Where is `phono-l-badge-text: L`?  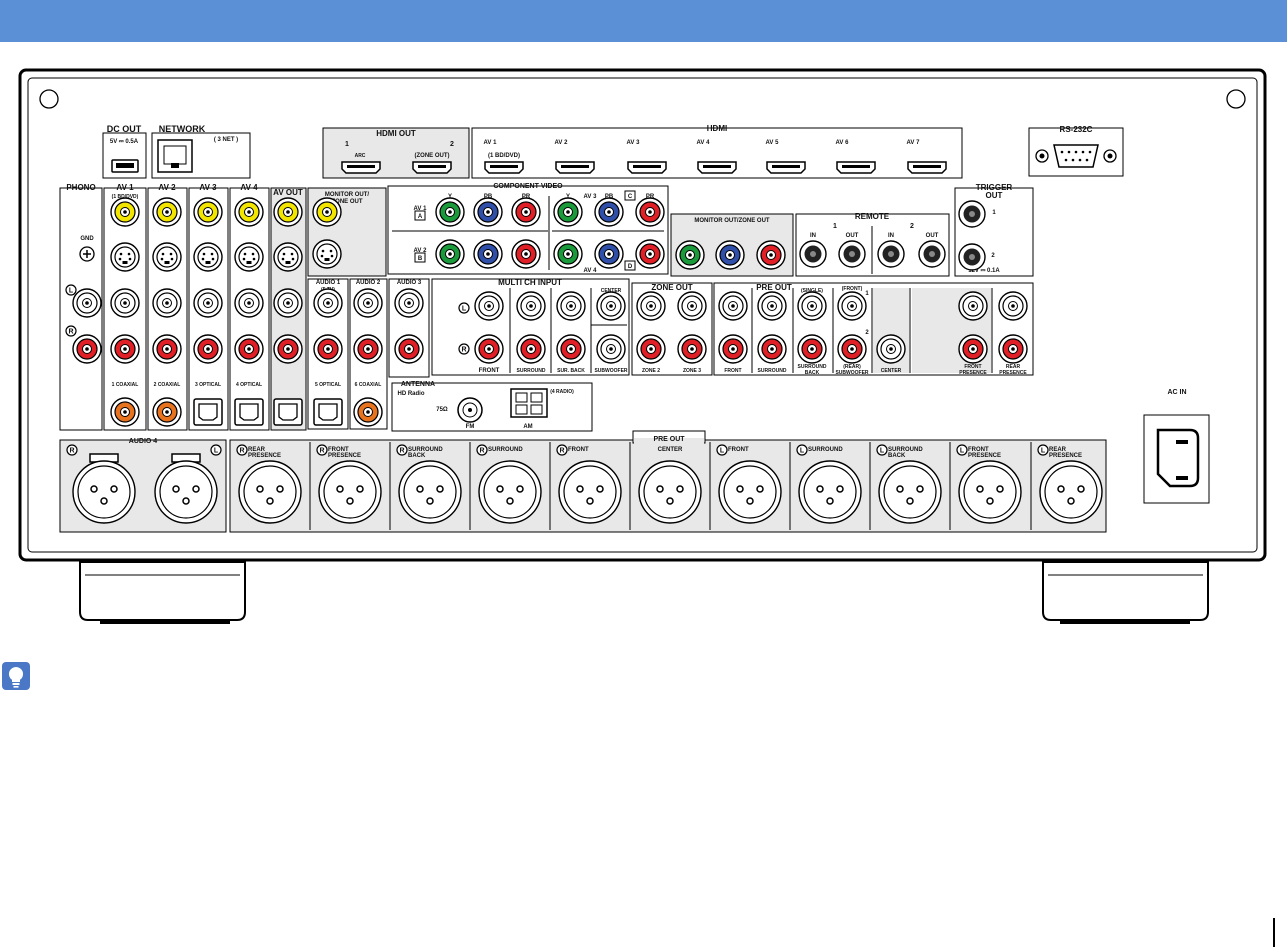
phono-l-badge-text: L is located at coordinates (71, 291).